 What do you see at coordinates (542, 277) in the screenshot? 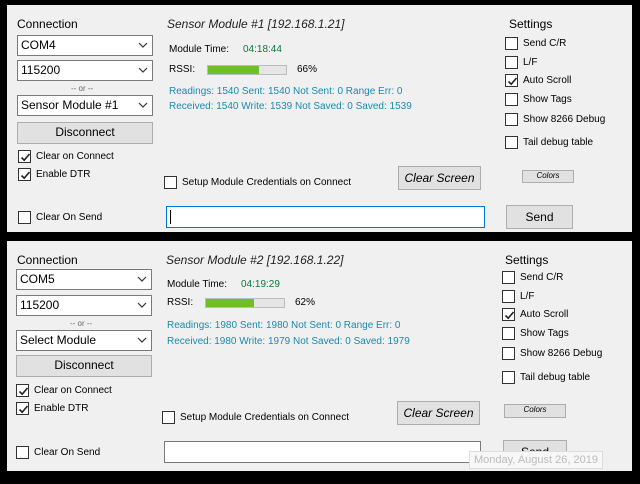
I see `send-cr-label: Send C/R` at bounding box center [542, 277].